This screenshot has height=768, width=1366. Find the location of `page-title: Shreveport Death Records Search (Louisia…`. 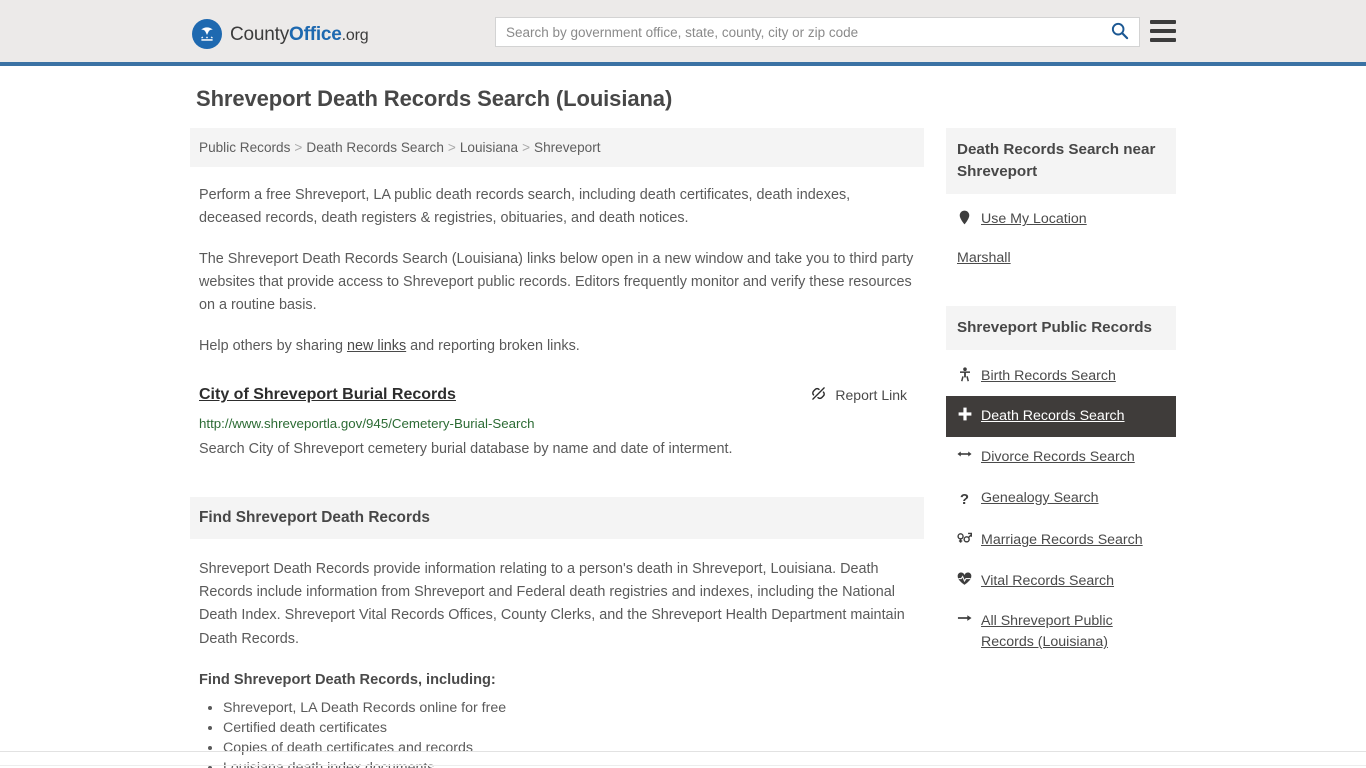

page-title: Shreveport Death Records Search (Louisia… is located at coordinates (434, 98).